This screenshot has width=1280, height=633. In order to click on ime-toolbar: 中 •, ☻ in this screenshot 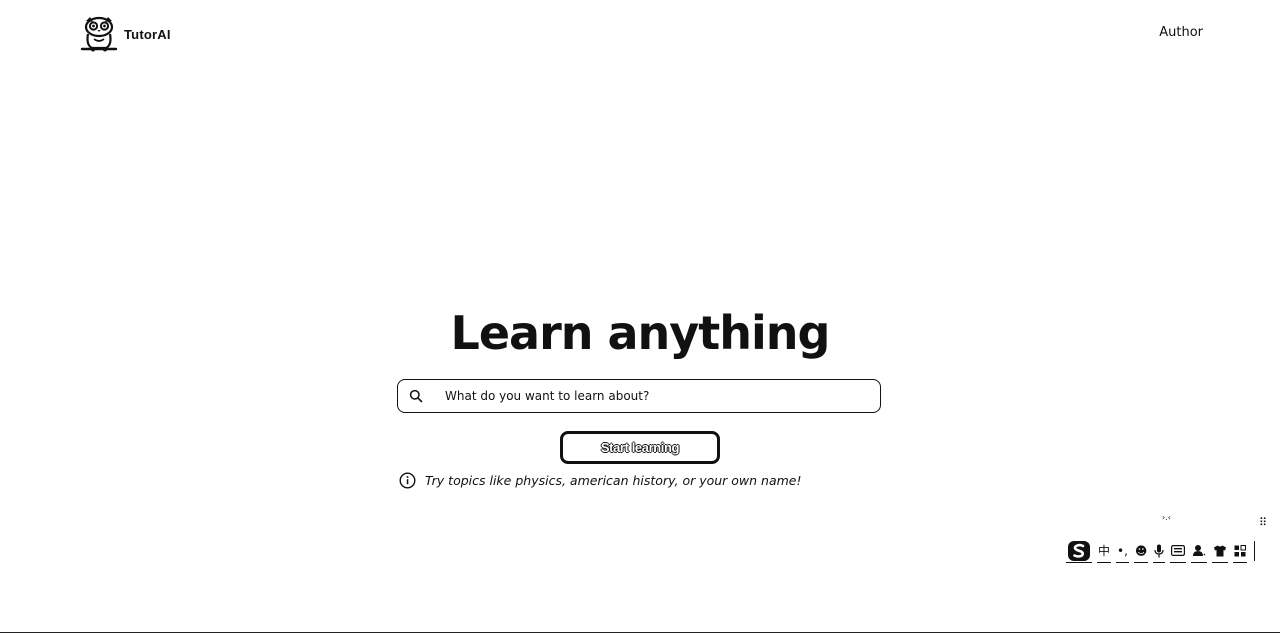, I will do `click(1161, 551)`.